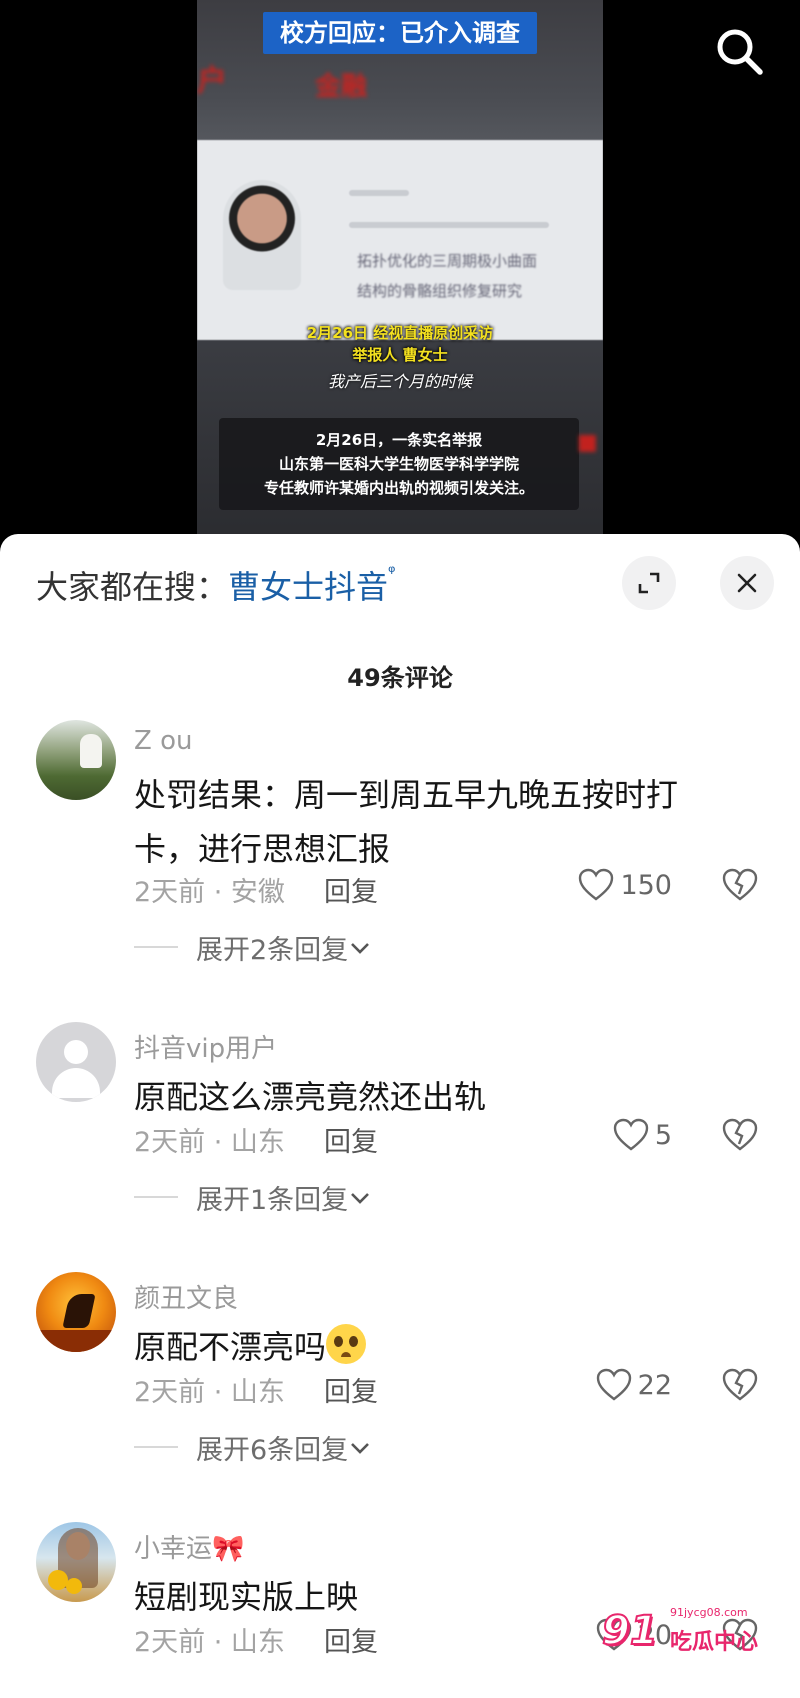 The width and height of the screenshot is (800, 1698). I want to click on video-yellow-caption: 2月26日 经视直播原创采访, so click(400, 333).